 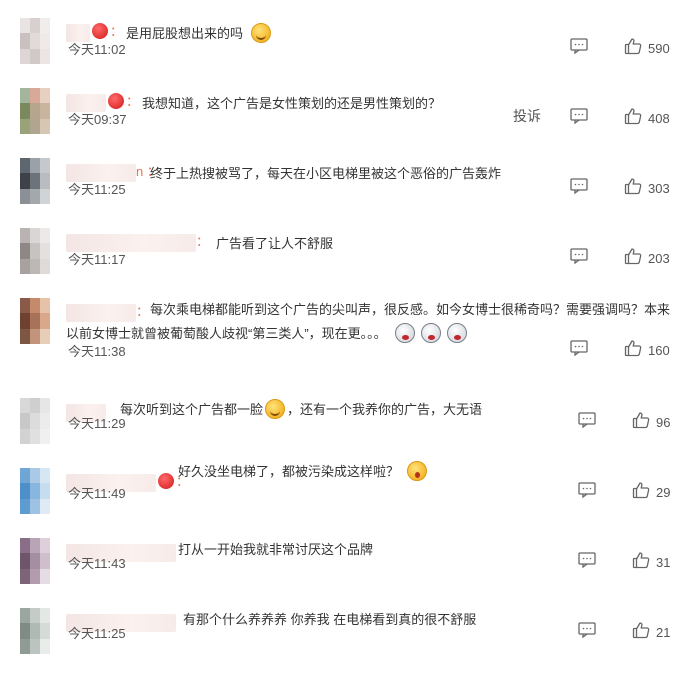 What do you see at coordinates (289, 471) in the screenshot?
I see `comment-text-a: 好久没坐电梯了，都被污染成这样啦？` at bounding box center [289, 471].